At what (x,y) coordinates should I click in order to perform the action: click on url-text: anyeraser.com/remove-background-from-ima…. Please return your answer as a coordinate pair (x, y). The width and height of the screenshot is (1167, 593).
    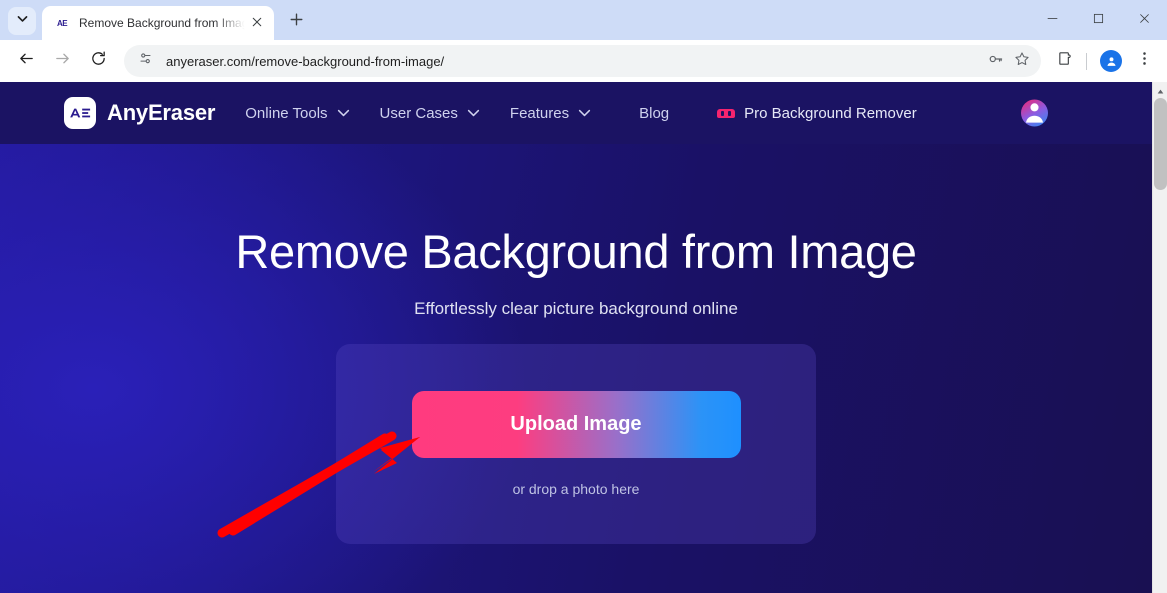
    Looking at the image, I should click on (574, 61).